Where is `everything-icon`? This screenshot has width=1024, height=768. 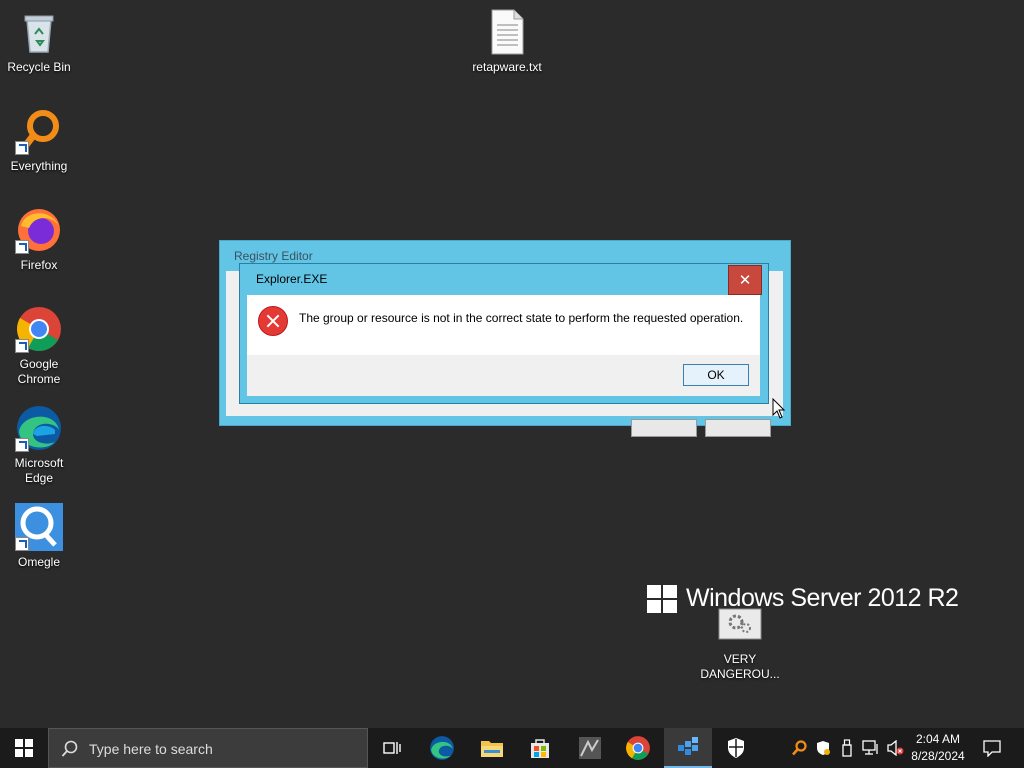
everything-icon is located at coordinates (799, 748).